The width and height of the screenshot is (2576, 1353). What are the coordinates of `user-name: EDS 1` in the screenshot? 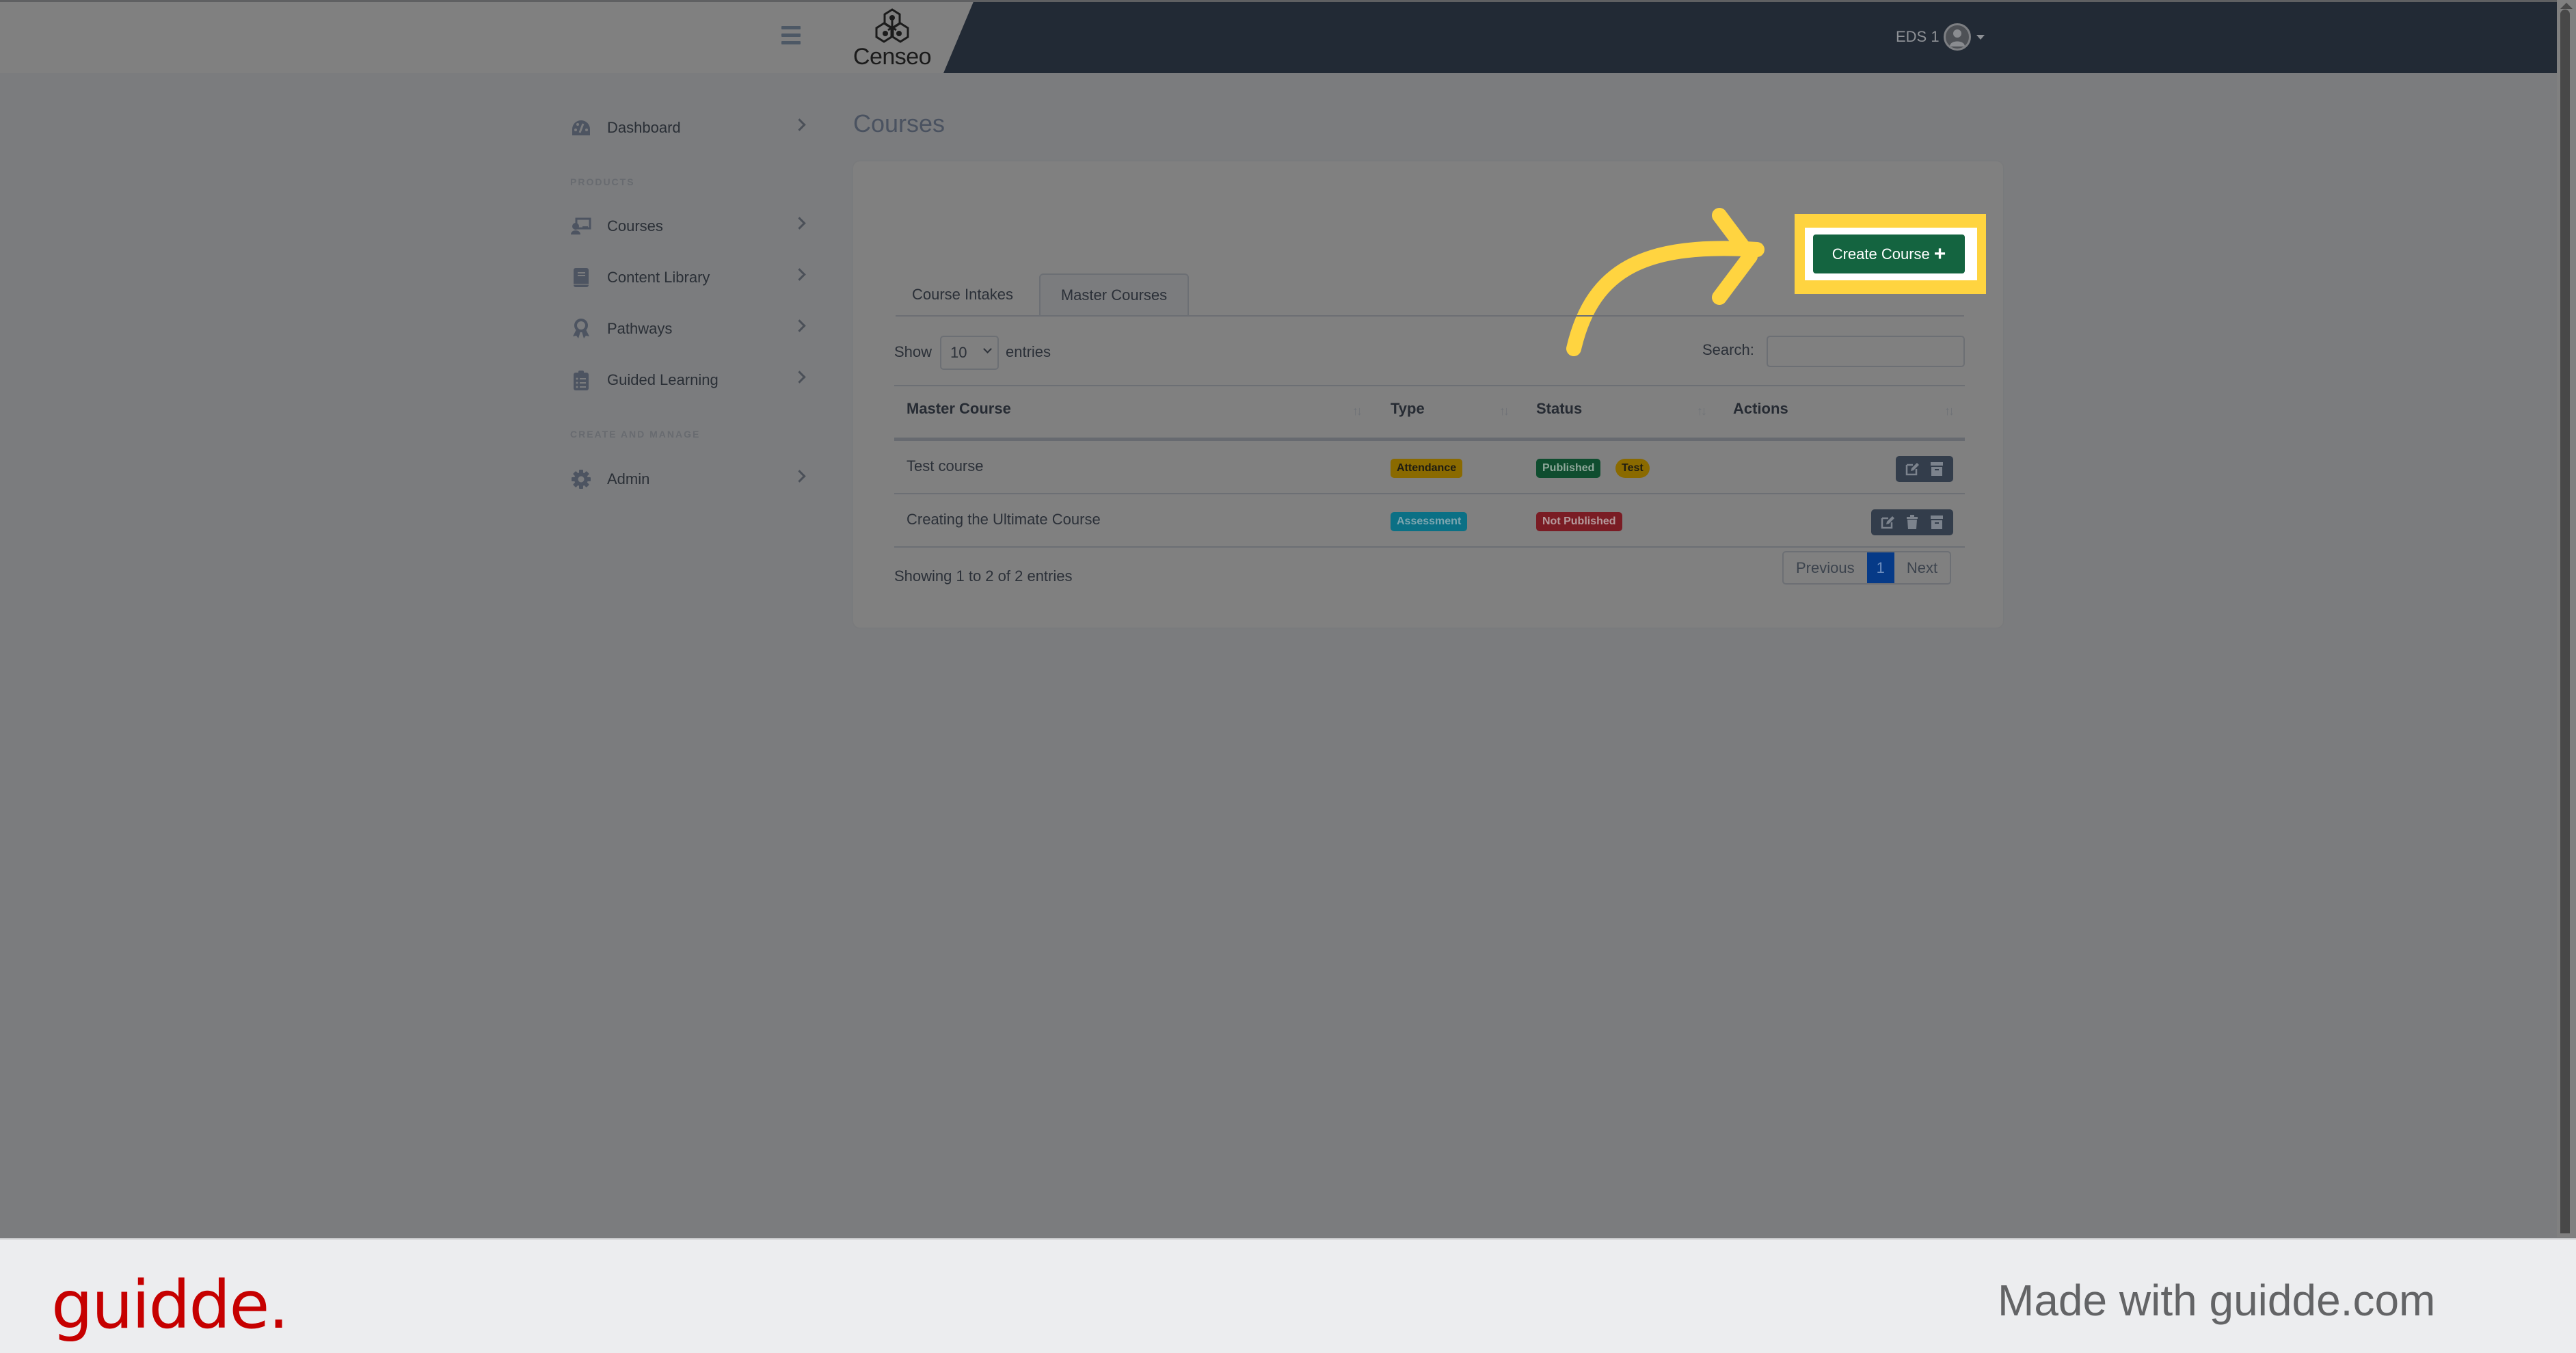 It's located at (1918, 36).